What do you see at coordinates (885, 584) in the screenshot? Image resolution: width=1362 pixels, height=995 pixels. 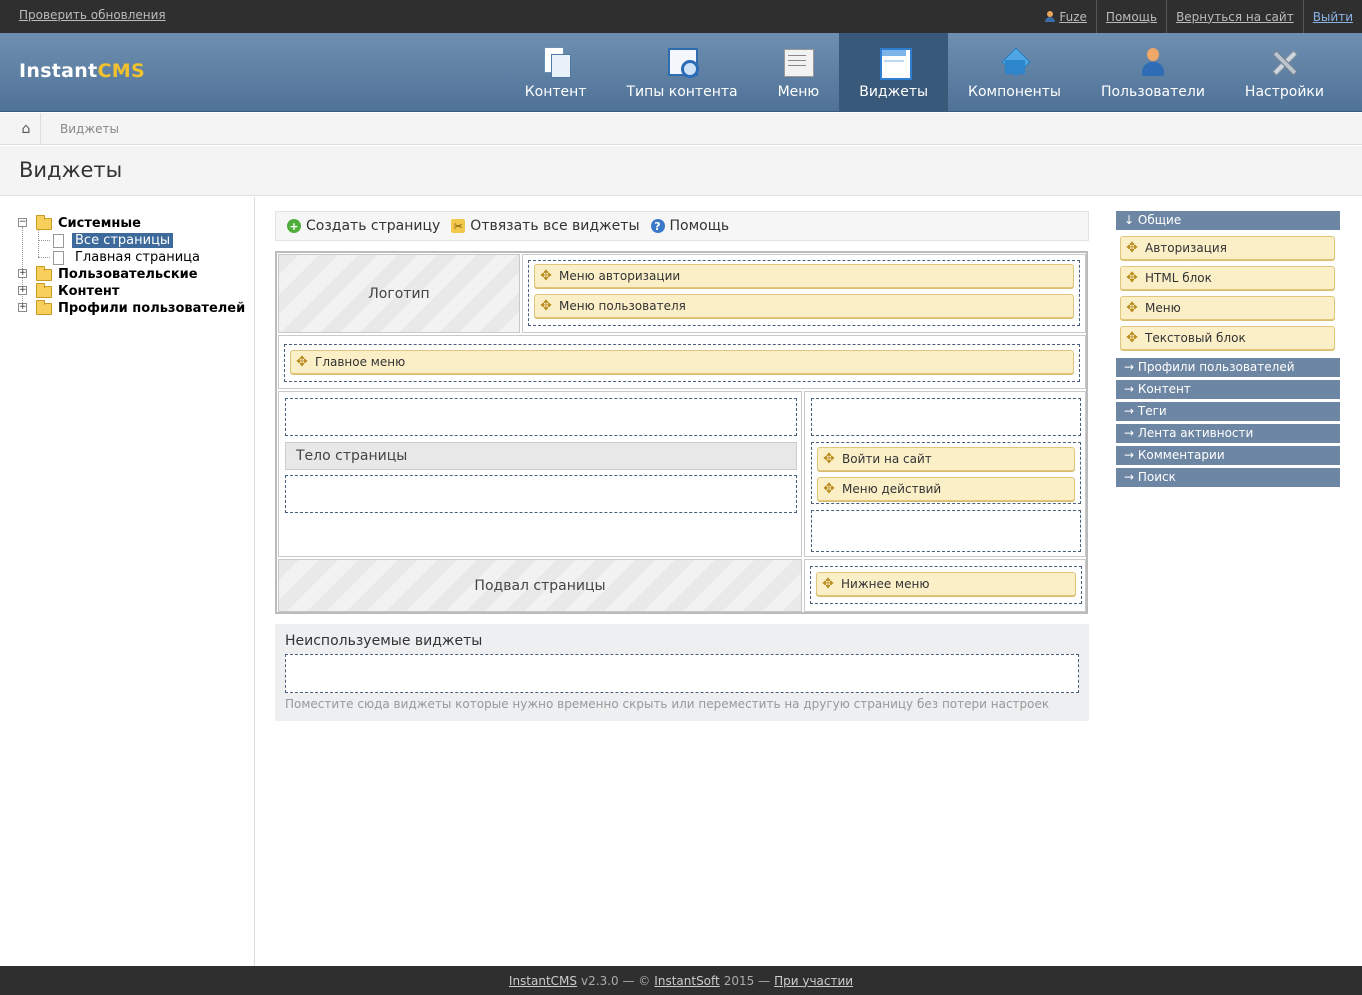 I see `widget-label: Нижнее меню` at bounding box center [885, 584].